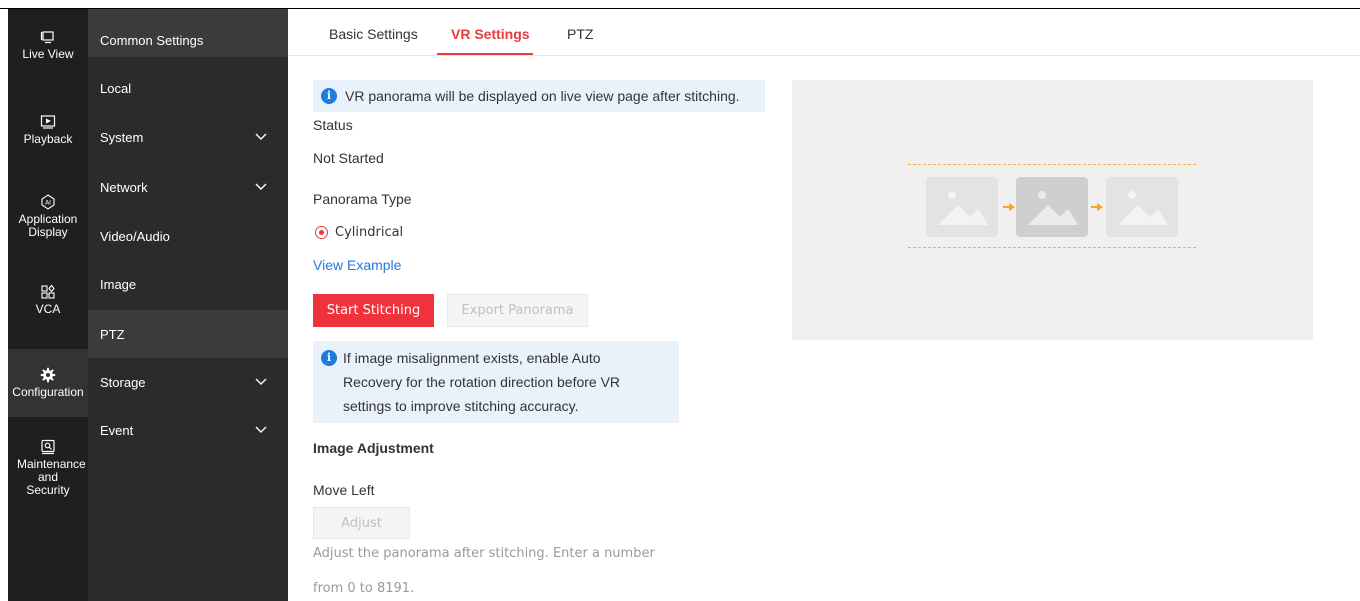 This screenshot has height=601, width=1360. I want to click on view-example-link: View Example, so click(357, 265).